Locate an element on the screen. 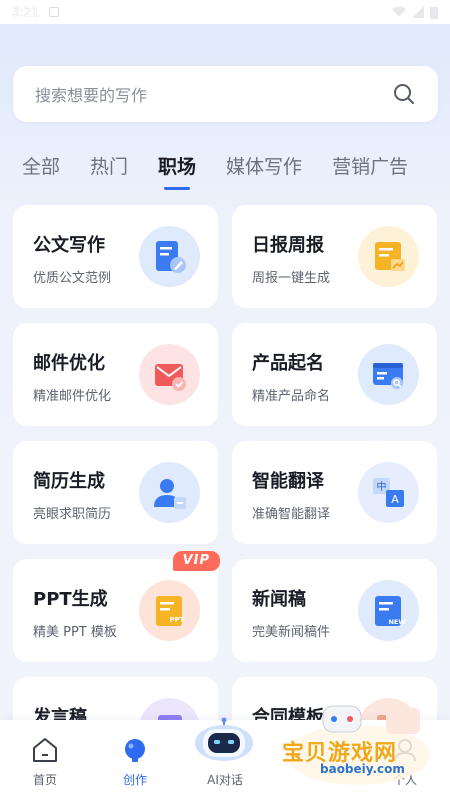 The width and height of the screenshot is (450, 800). nav-home: 首页 is located at coordinates (45, 760).